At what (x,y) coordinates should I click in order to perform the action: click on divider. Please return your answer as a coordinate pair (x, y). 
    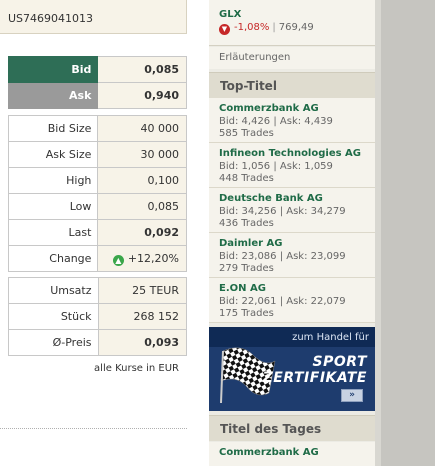
    Looking at the image, I should click on (93, 428).